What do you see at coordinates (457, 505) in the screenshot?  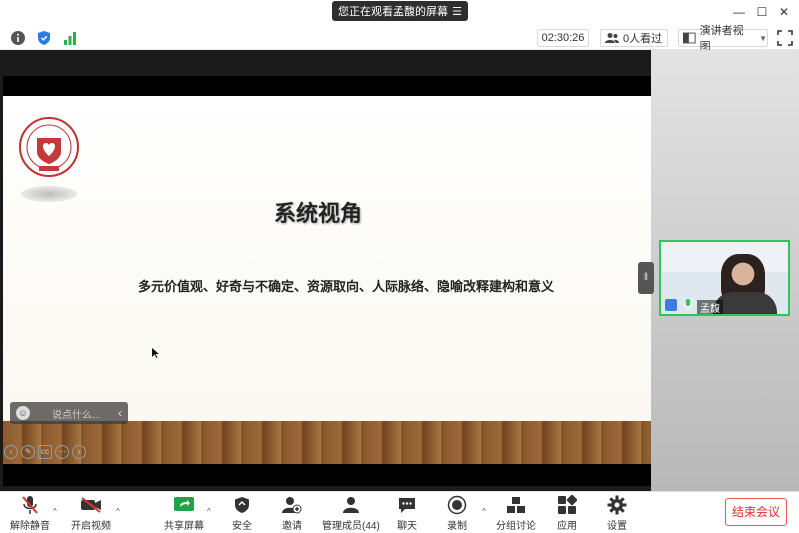 I see `record-icon` at bounding box center [457, 505].